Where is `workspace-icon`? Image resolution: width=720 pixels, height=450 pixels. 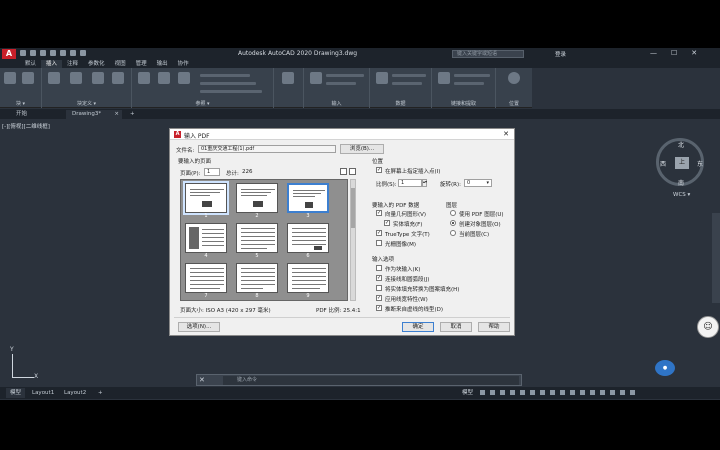 workspace-icon is located at coordinates (582, 392).